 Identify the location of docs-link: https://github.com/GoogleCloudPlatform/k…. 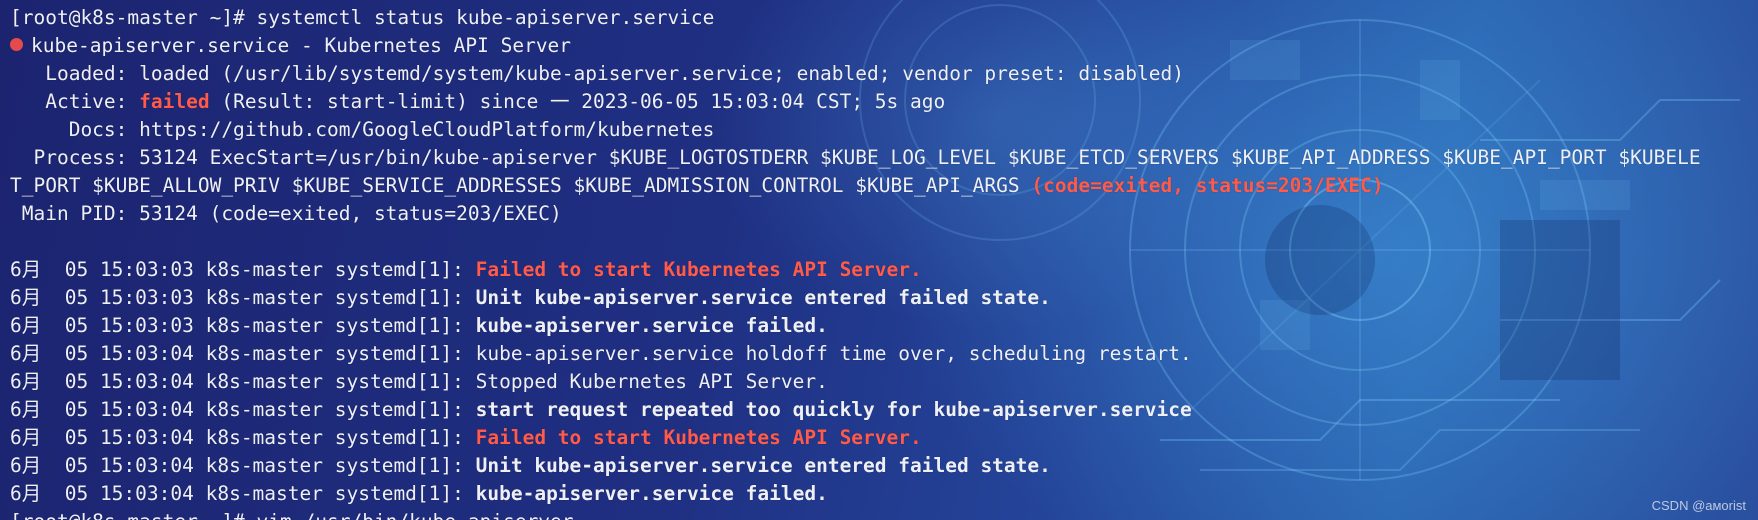
(426, 129).